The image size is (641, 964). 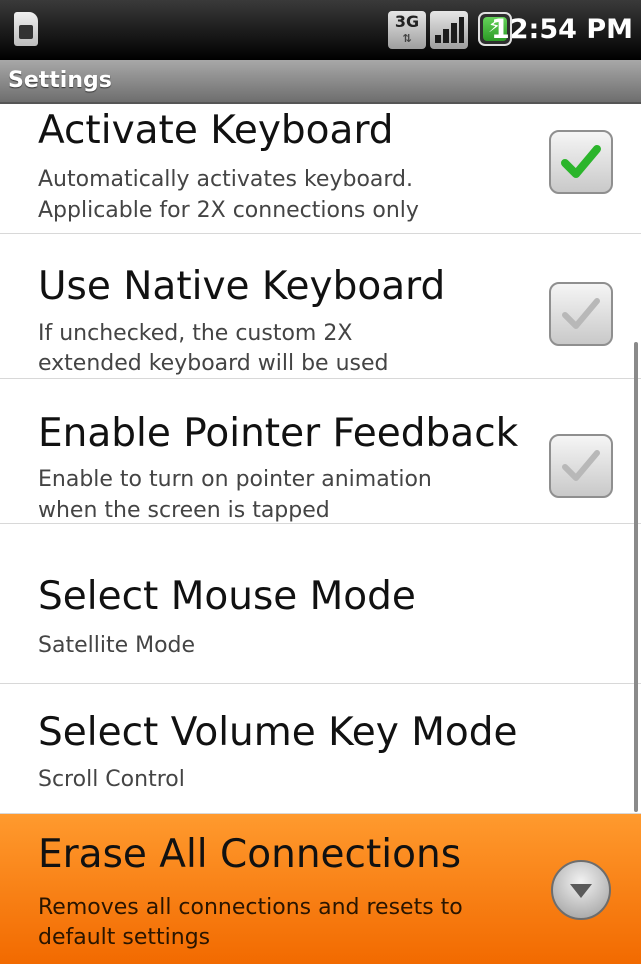 I want to click on setting-summary: Scroll Control, so click(x=111, y=779).